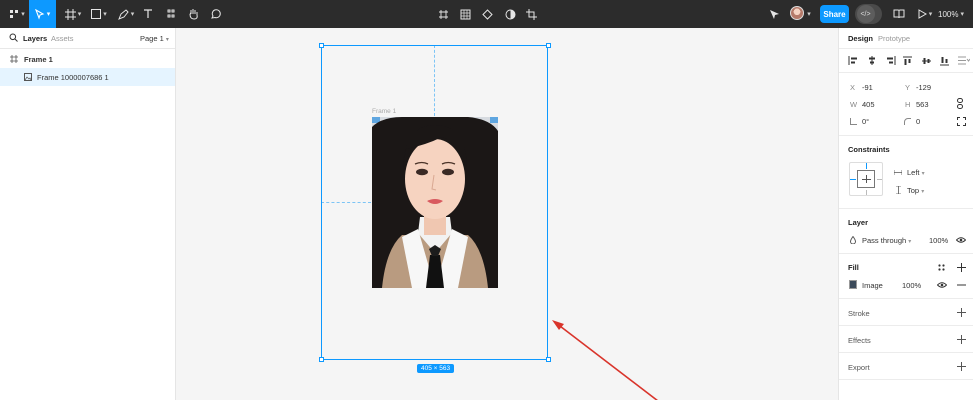 Image resolution: width=973 pixels, height=400 pixels. I want to click on present-pointer-button, so click(774, 14).